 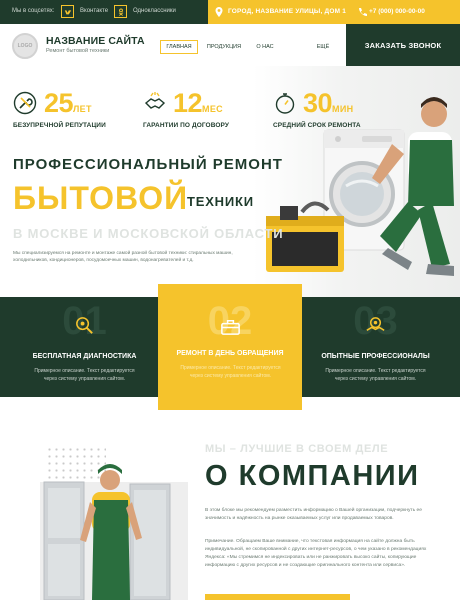 What do you see at coordinates (277, 597) in the screenshot?
I see `about-more-button` at bounding box center [277, 597].